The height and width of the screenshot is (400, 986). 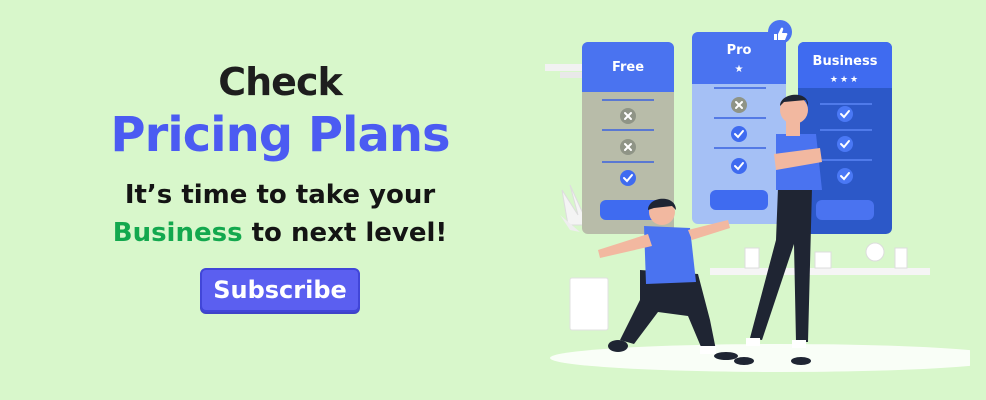 What do you see at coordinates (739, 50) in the screenshot?
I see `plan-name-pro: Pro` at bounding box center [739, 50].